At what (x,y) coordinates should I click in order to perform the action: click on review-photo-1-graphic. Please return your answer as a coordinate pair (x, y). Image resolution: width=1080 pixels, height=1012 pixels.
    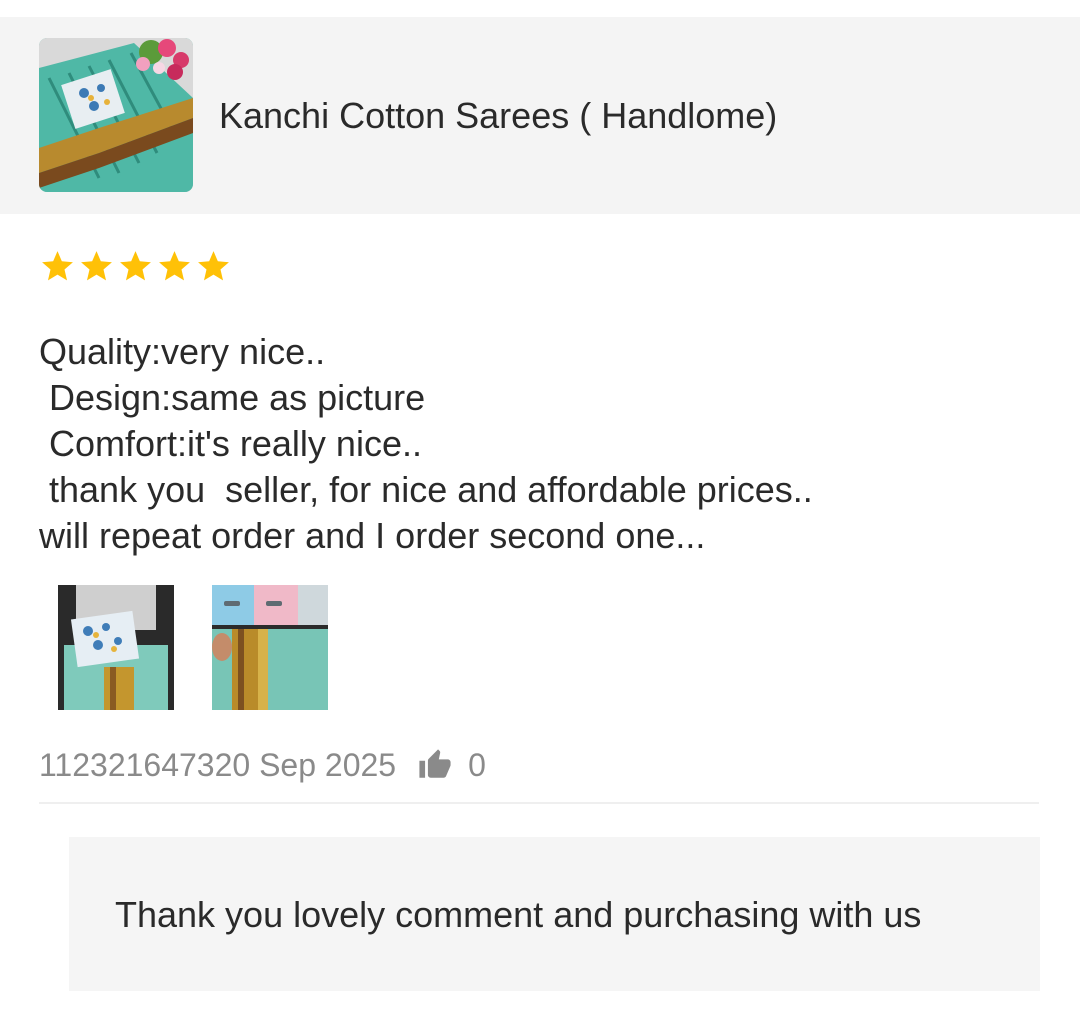
    Looking at the image, I should click on (116, 647).